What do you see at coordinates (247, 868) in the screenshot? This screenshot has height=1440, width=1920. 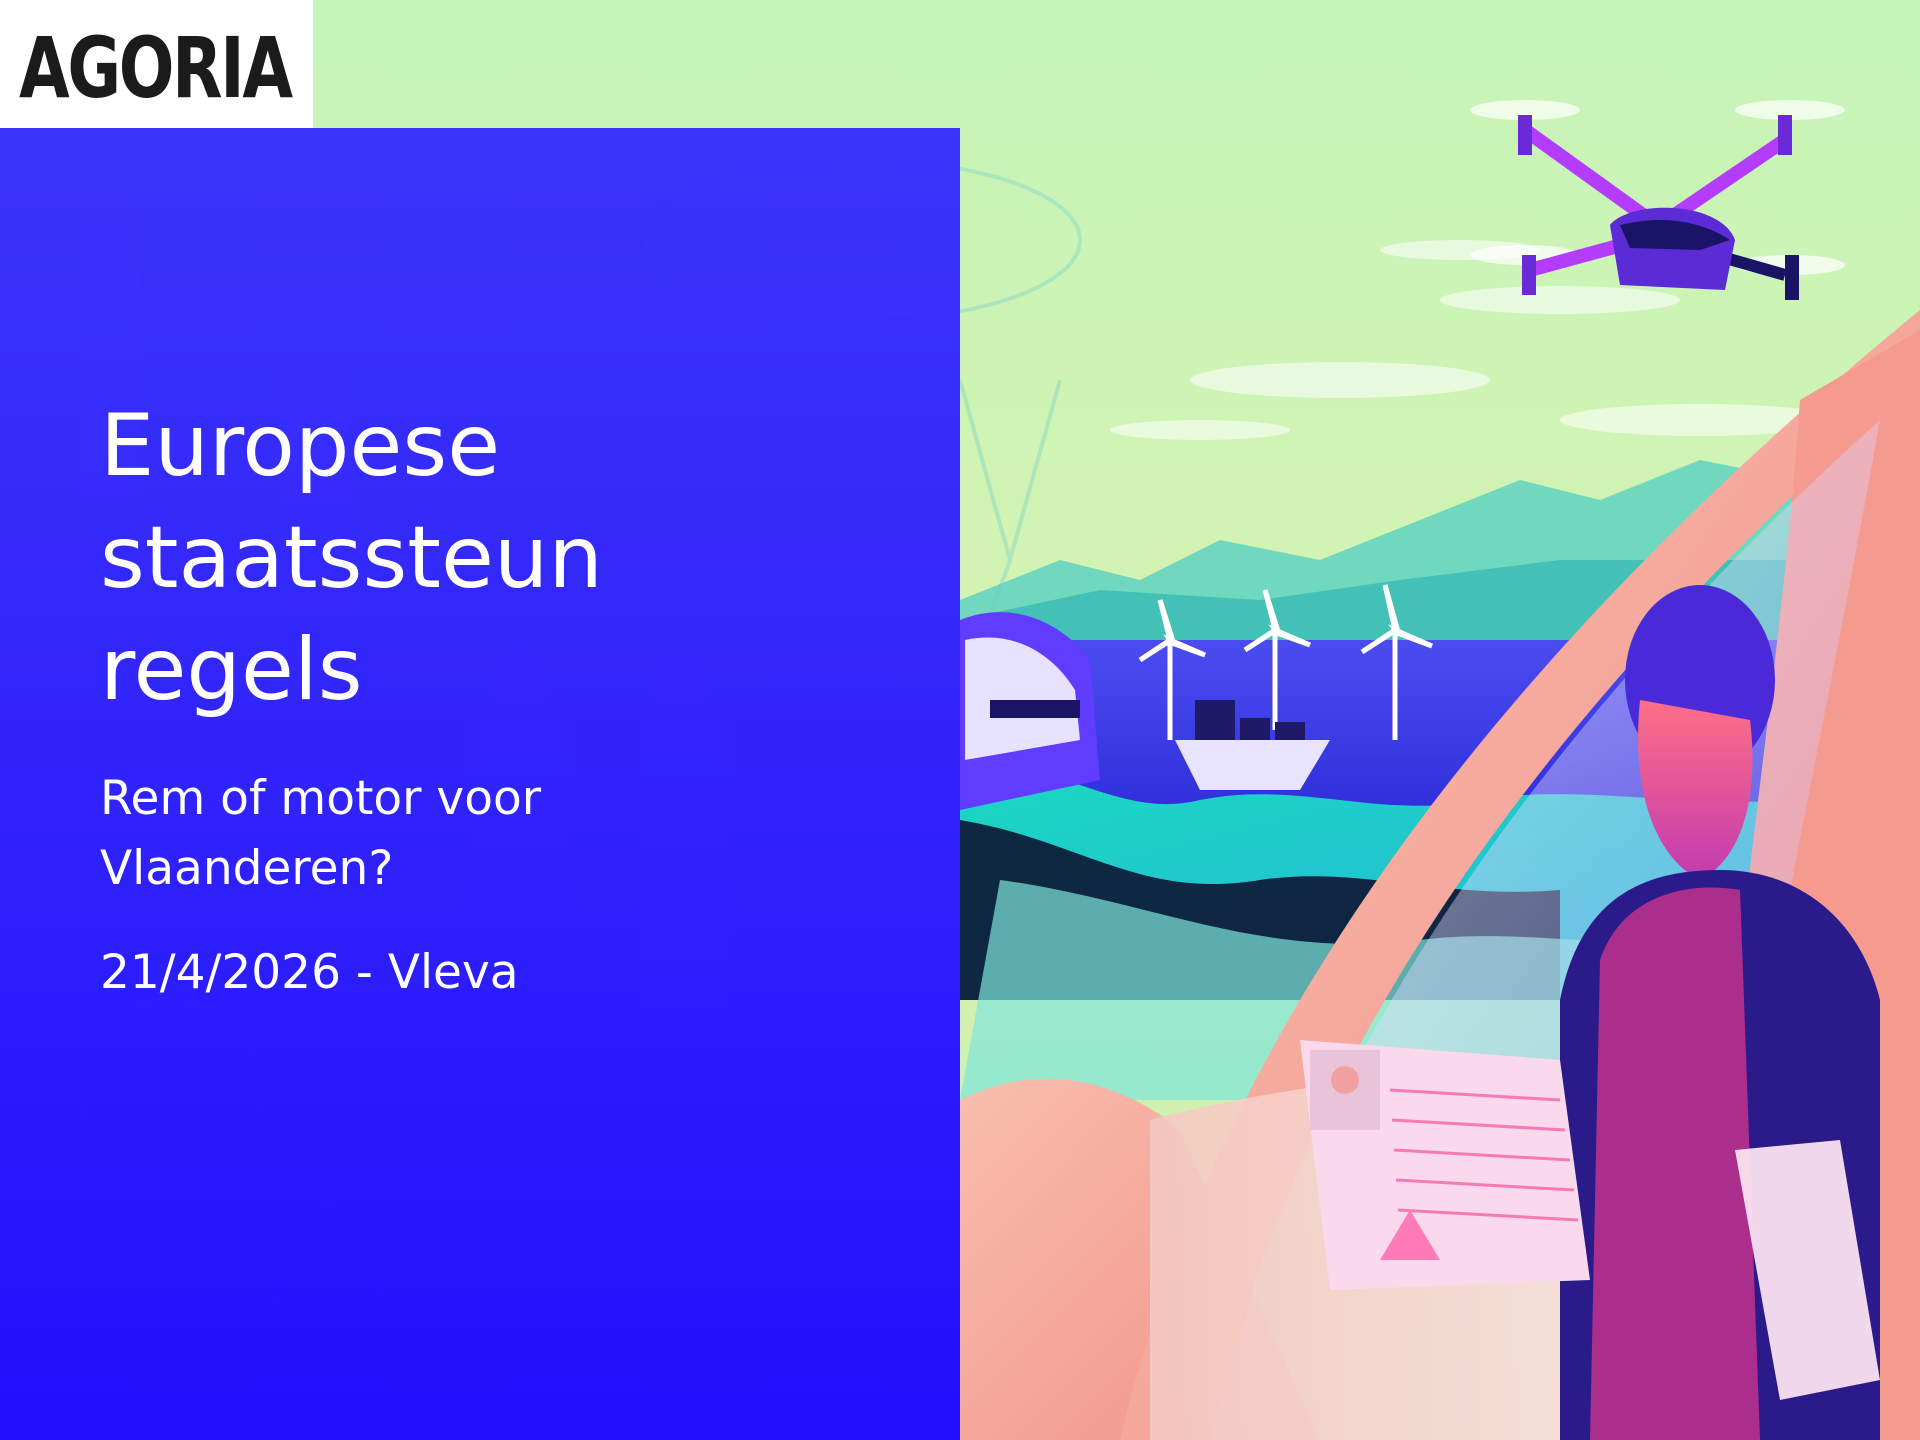 I see `subtitle-line: Vlaanderen?` at bounding box center [247, 868].